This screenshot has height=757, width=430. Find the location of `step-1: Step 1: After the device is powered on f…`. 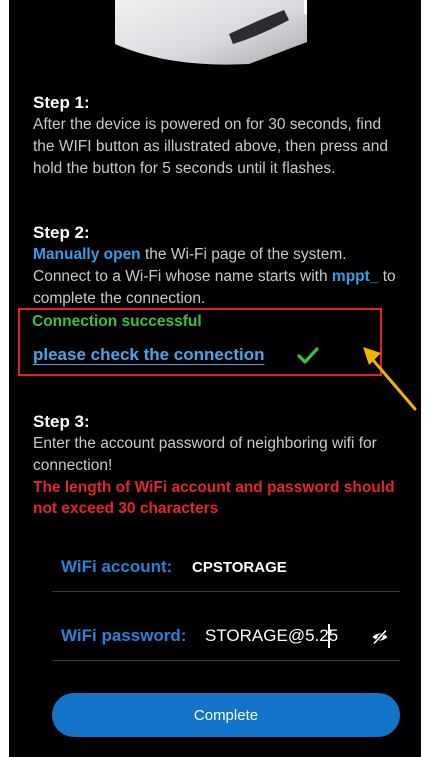

step-1: Step 1: After the device is powered on f… is located at coordinates (218, 136).